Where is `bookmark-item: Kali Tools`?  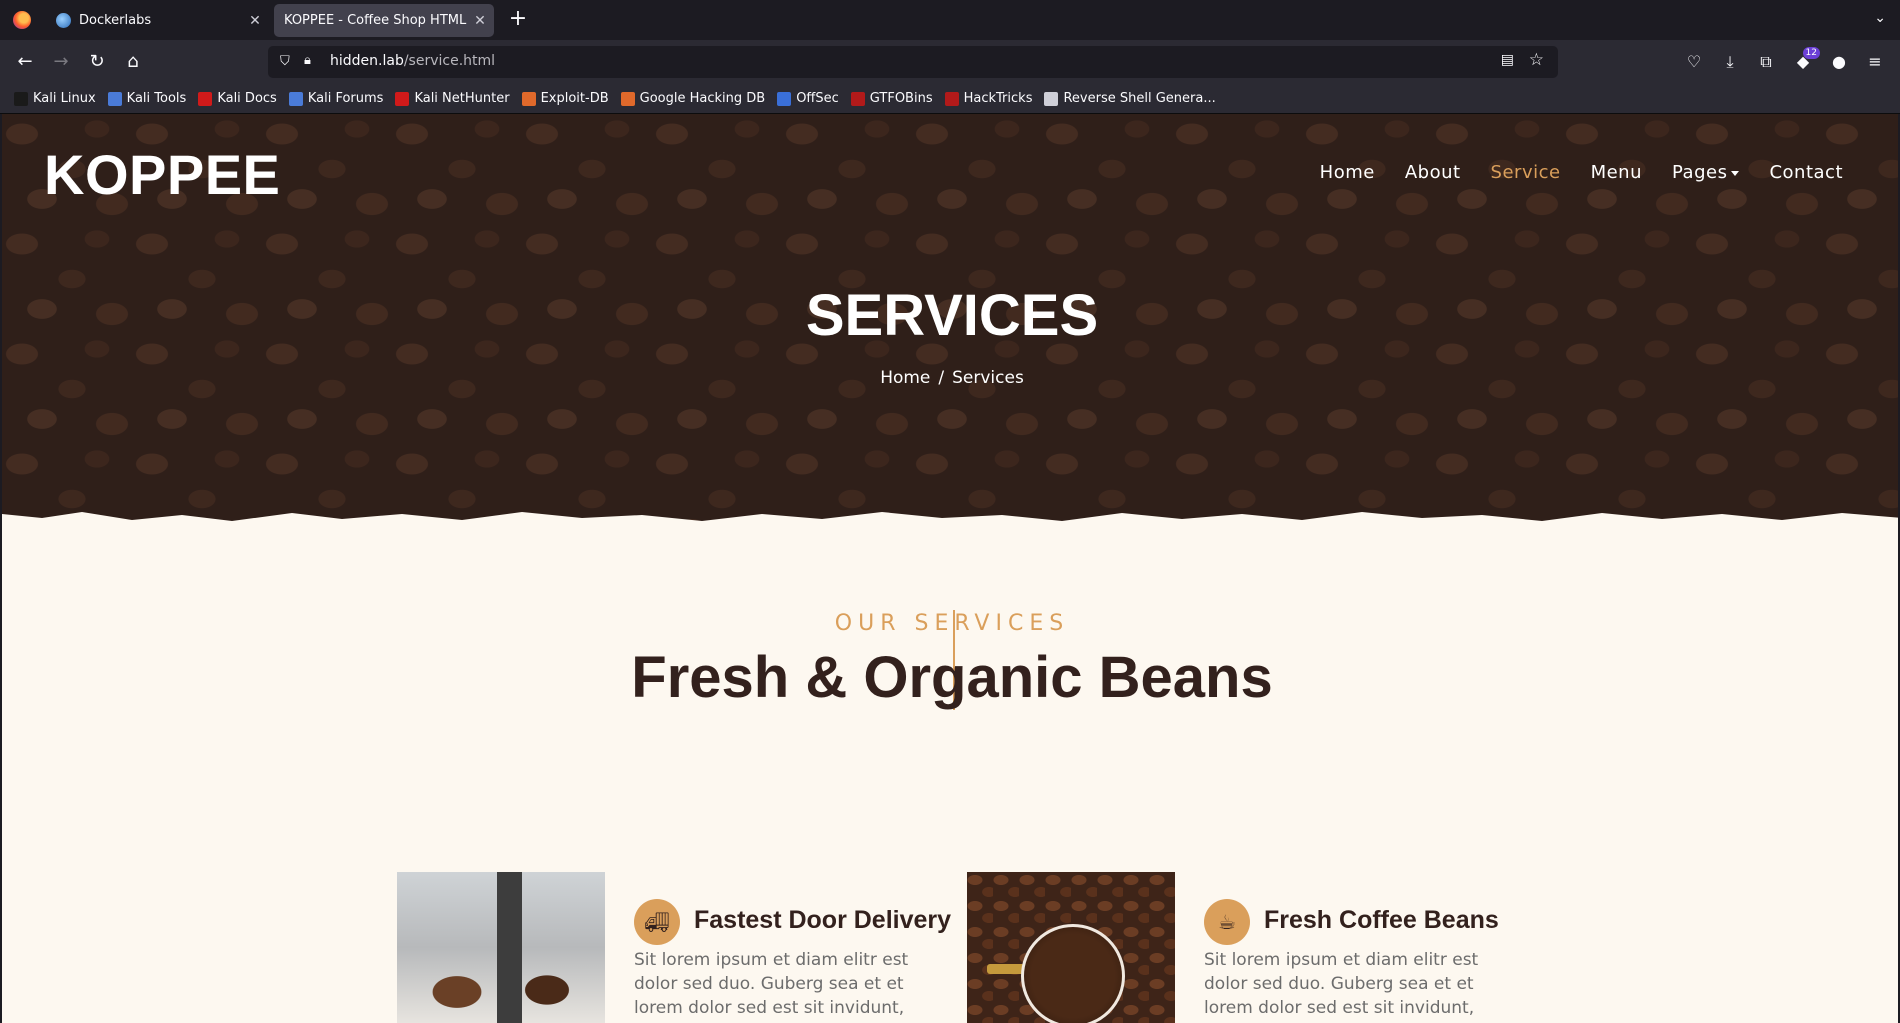 bookmark-item: Kali Tools is located at coordinates (147, 98).